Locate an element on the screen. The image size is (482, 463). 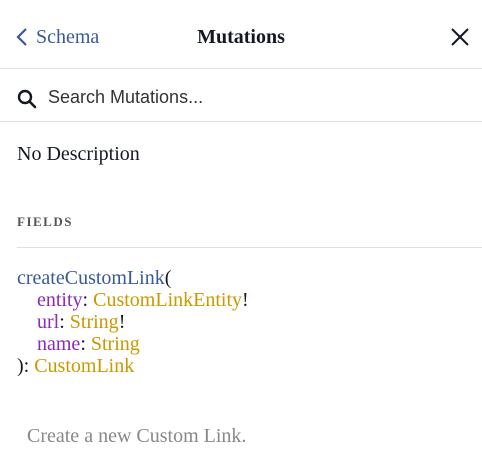
arg-name: entity is located at coordinates (60, 300).